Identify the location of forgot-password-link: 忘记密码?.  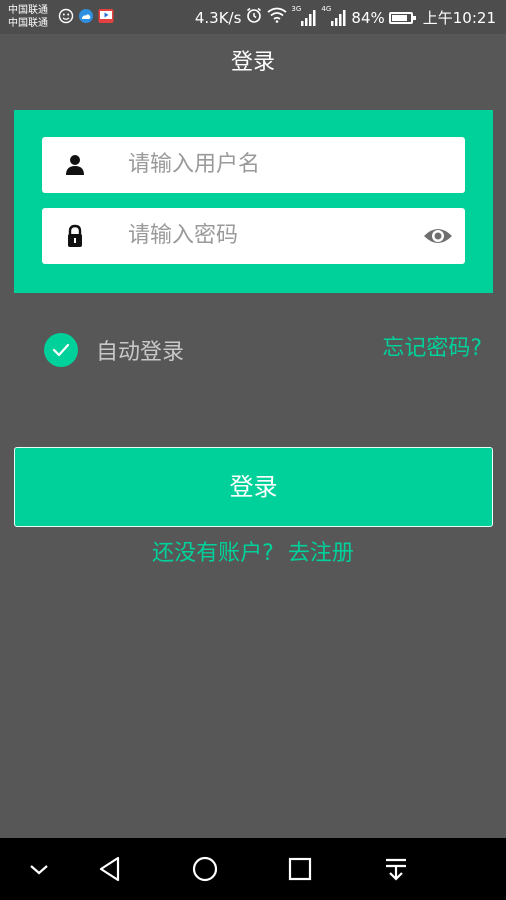
(432, 349).